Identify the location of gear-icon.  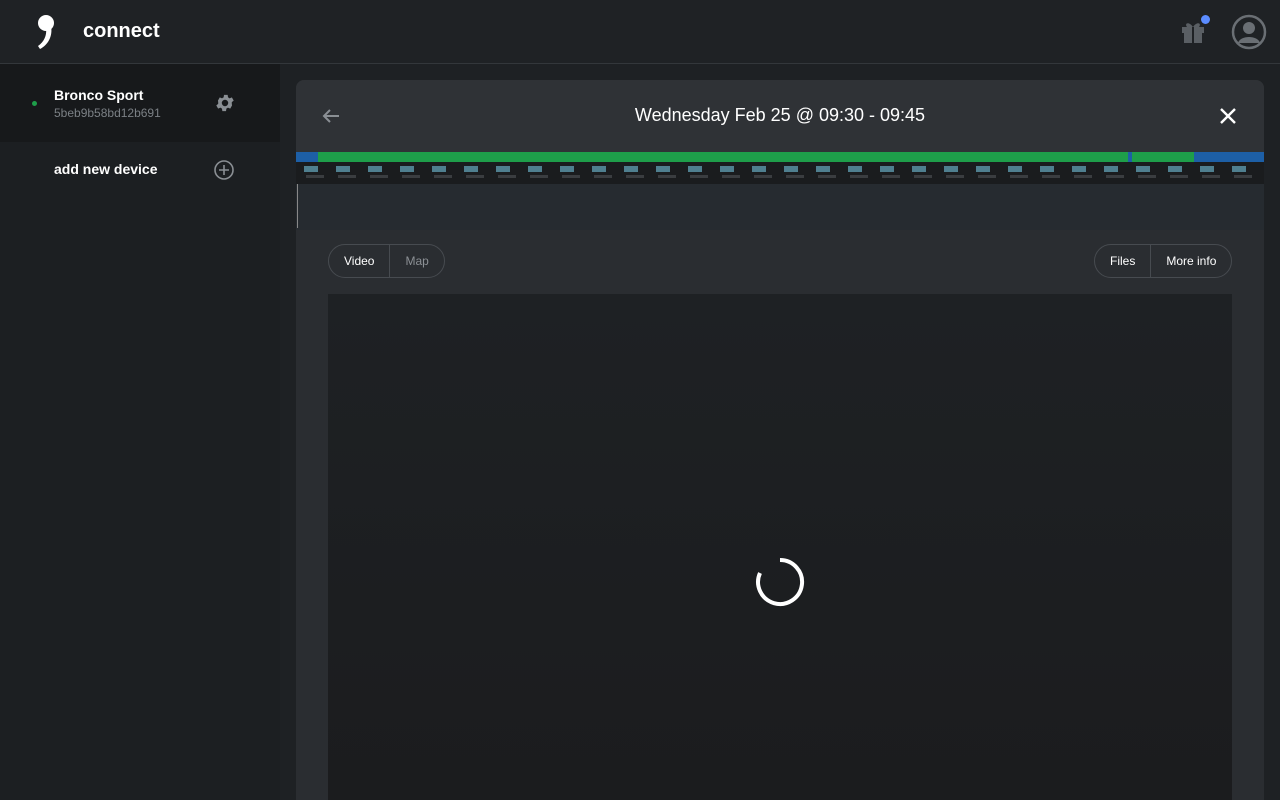
(225, 103).